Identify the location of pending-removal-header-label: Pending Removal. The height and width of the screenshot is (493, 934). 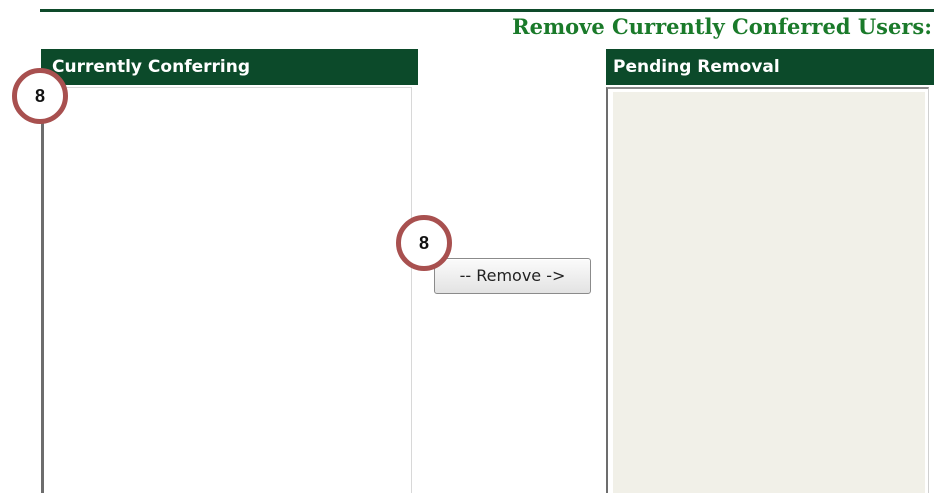
(696, 67).